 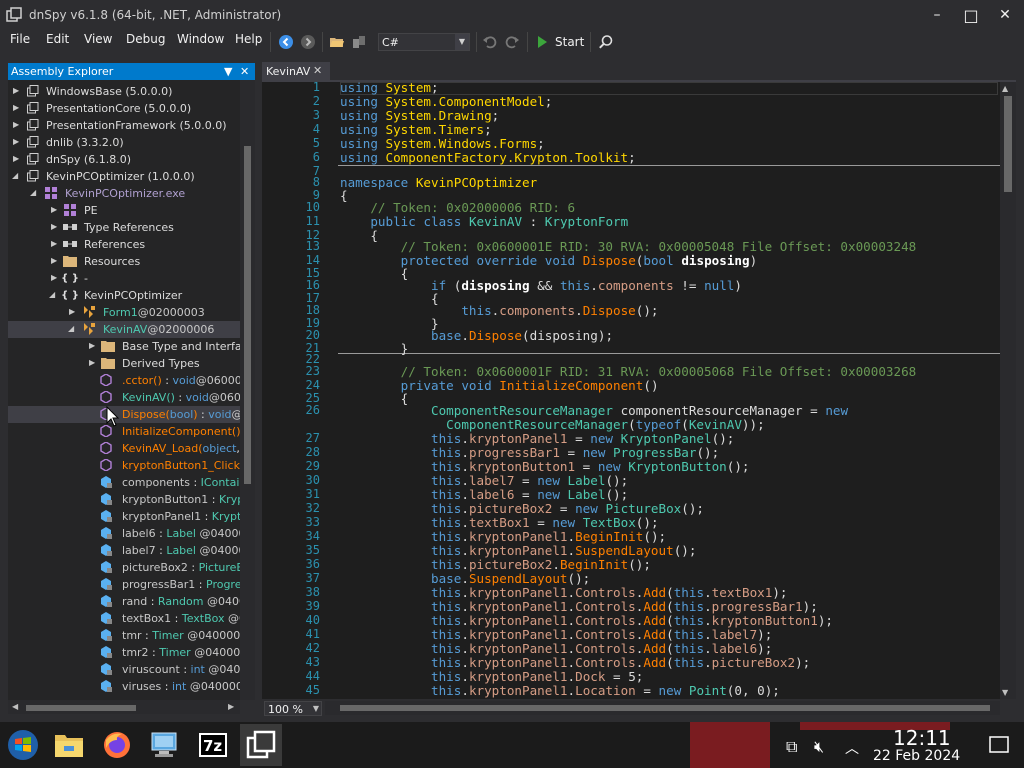 I want to click on clock-time: 12:11, so click(x=922, y=738).